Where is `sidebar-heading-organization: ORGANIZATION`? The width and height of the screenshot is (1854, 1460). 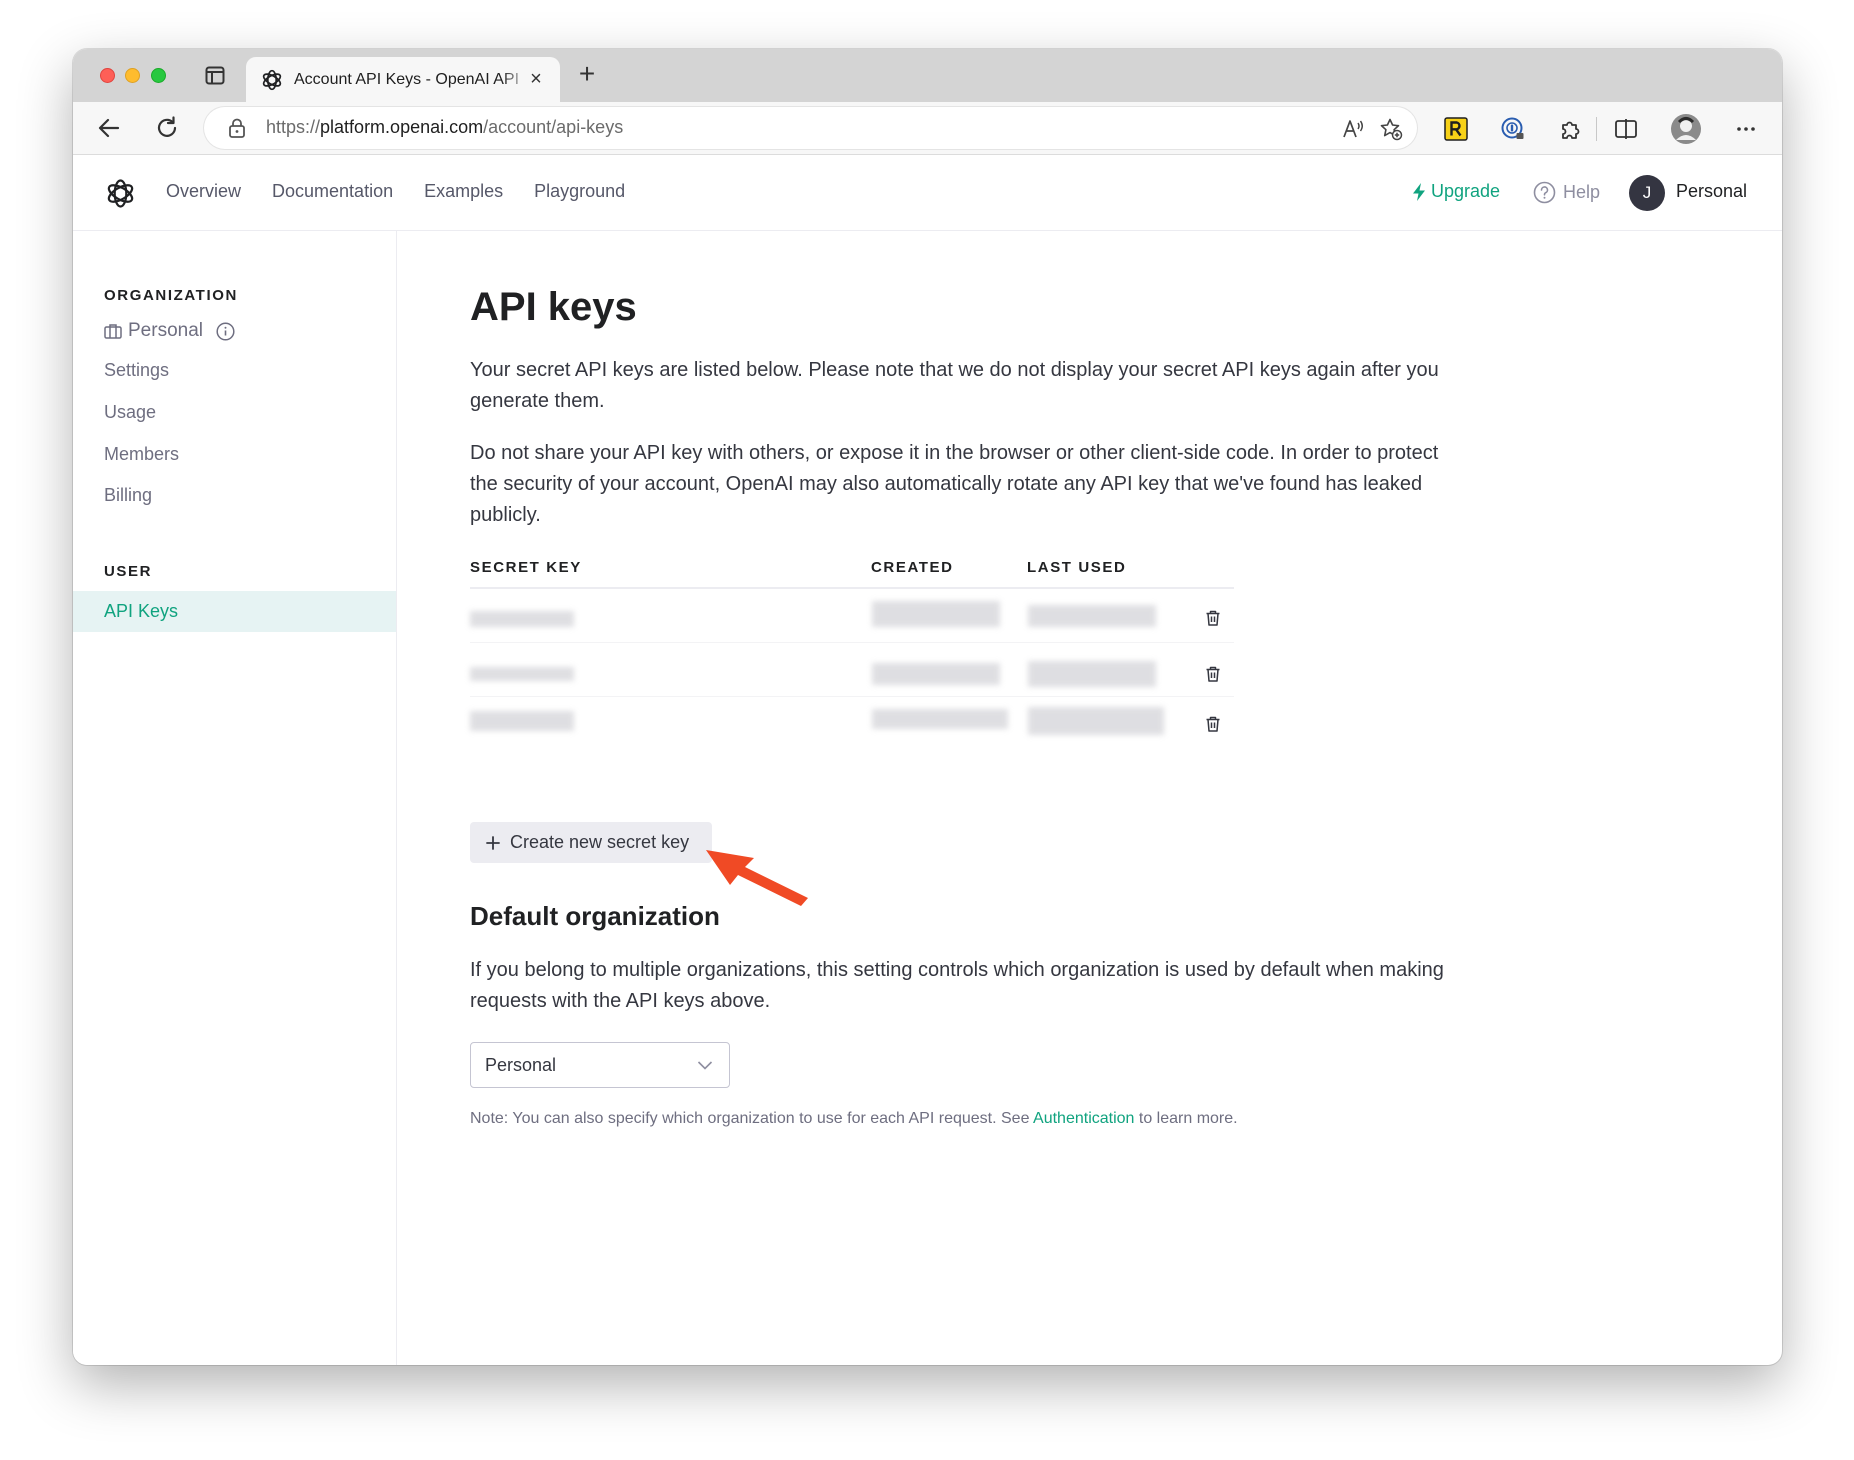 sidebar-heading-organization: ORGANIZATION is located at coordinates (171, 295).